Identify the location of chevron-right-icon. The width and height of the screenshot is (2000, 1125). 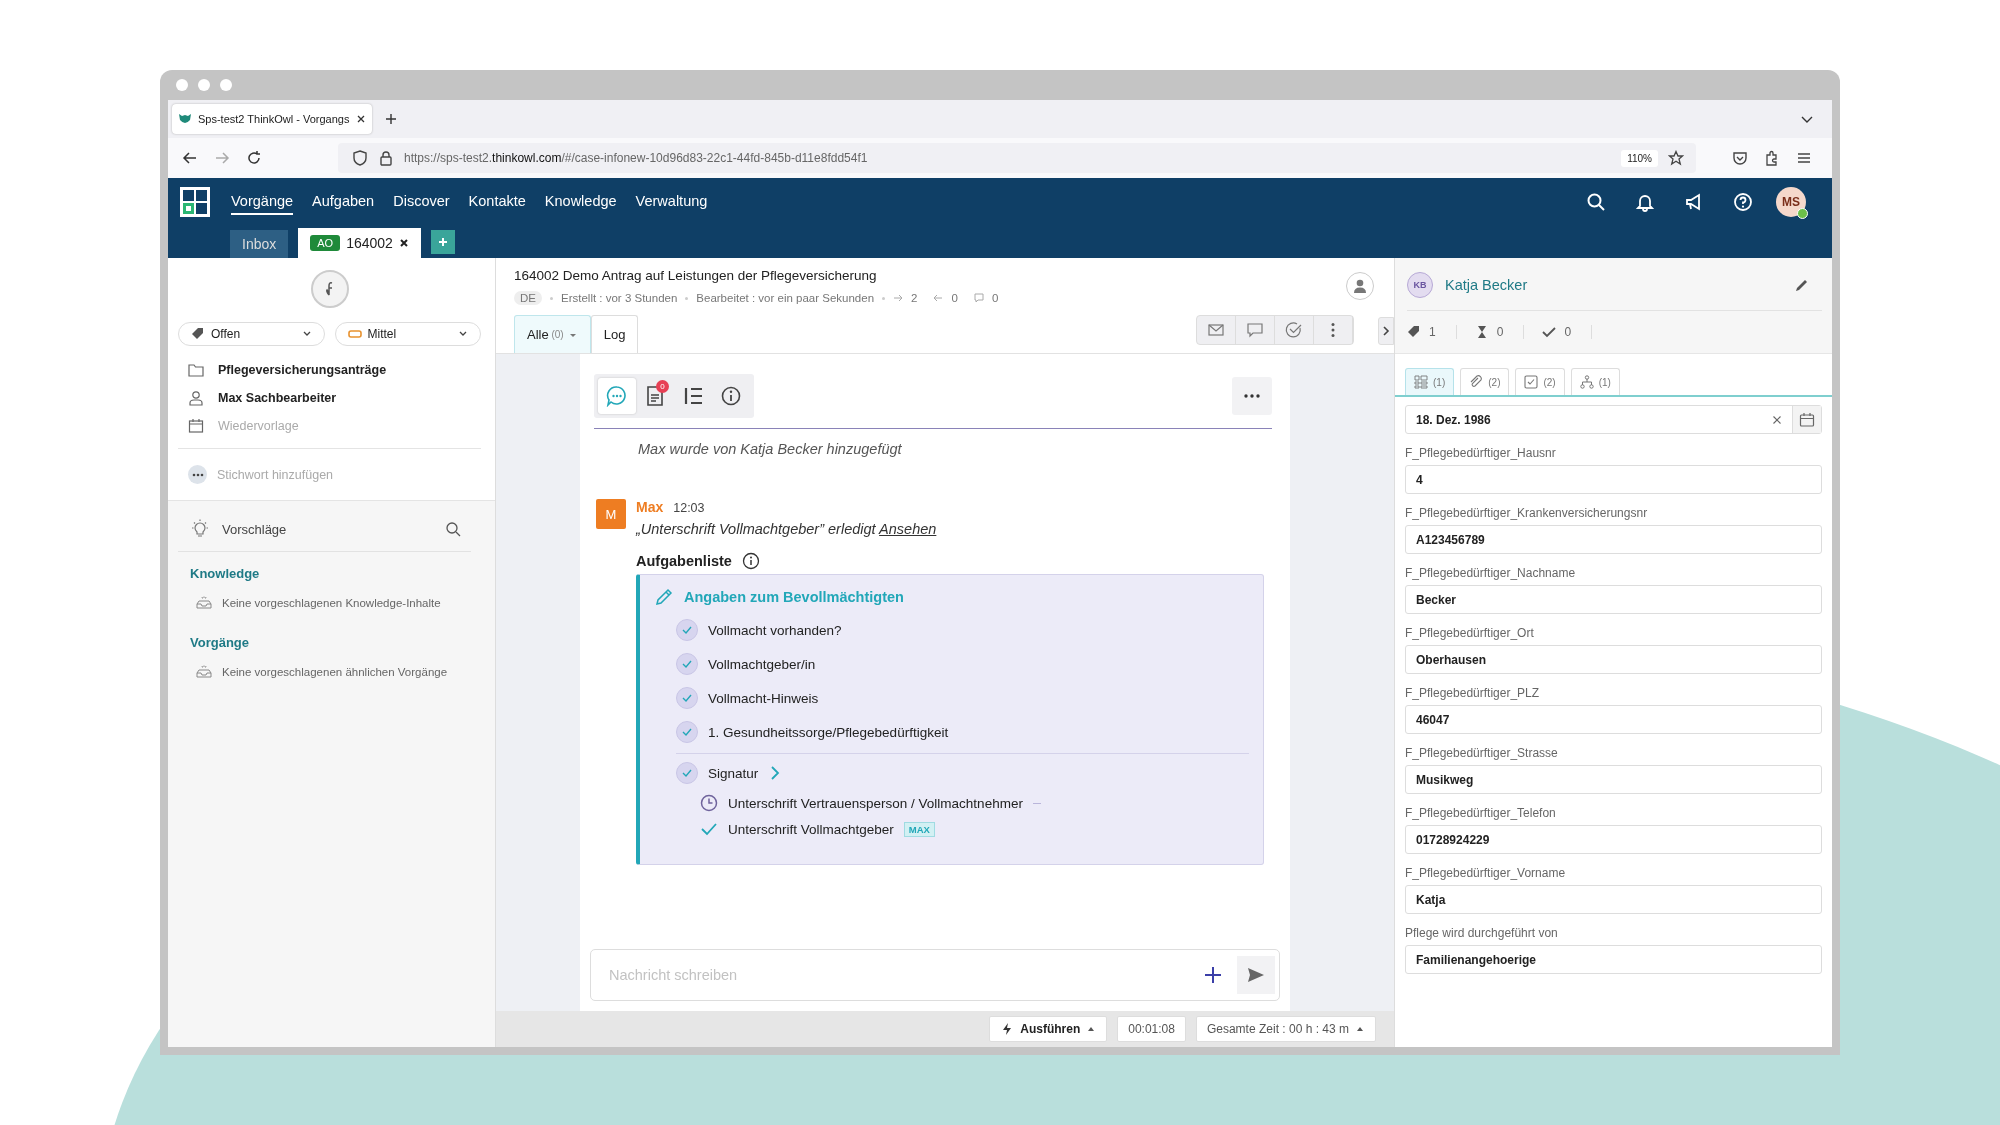
(1386, 331).